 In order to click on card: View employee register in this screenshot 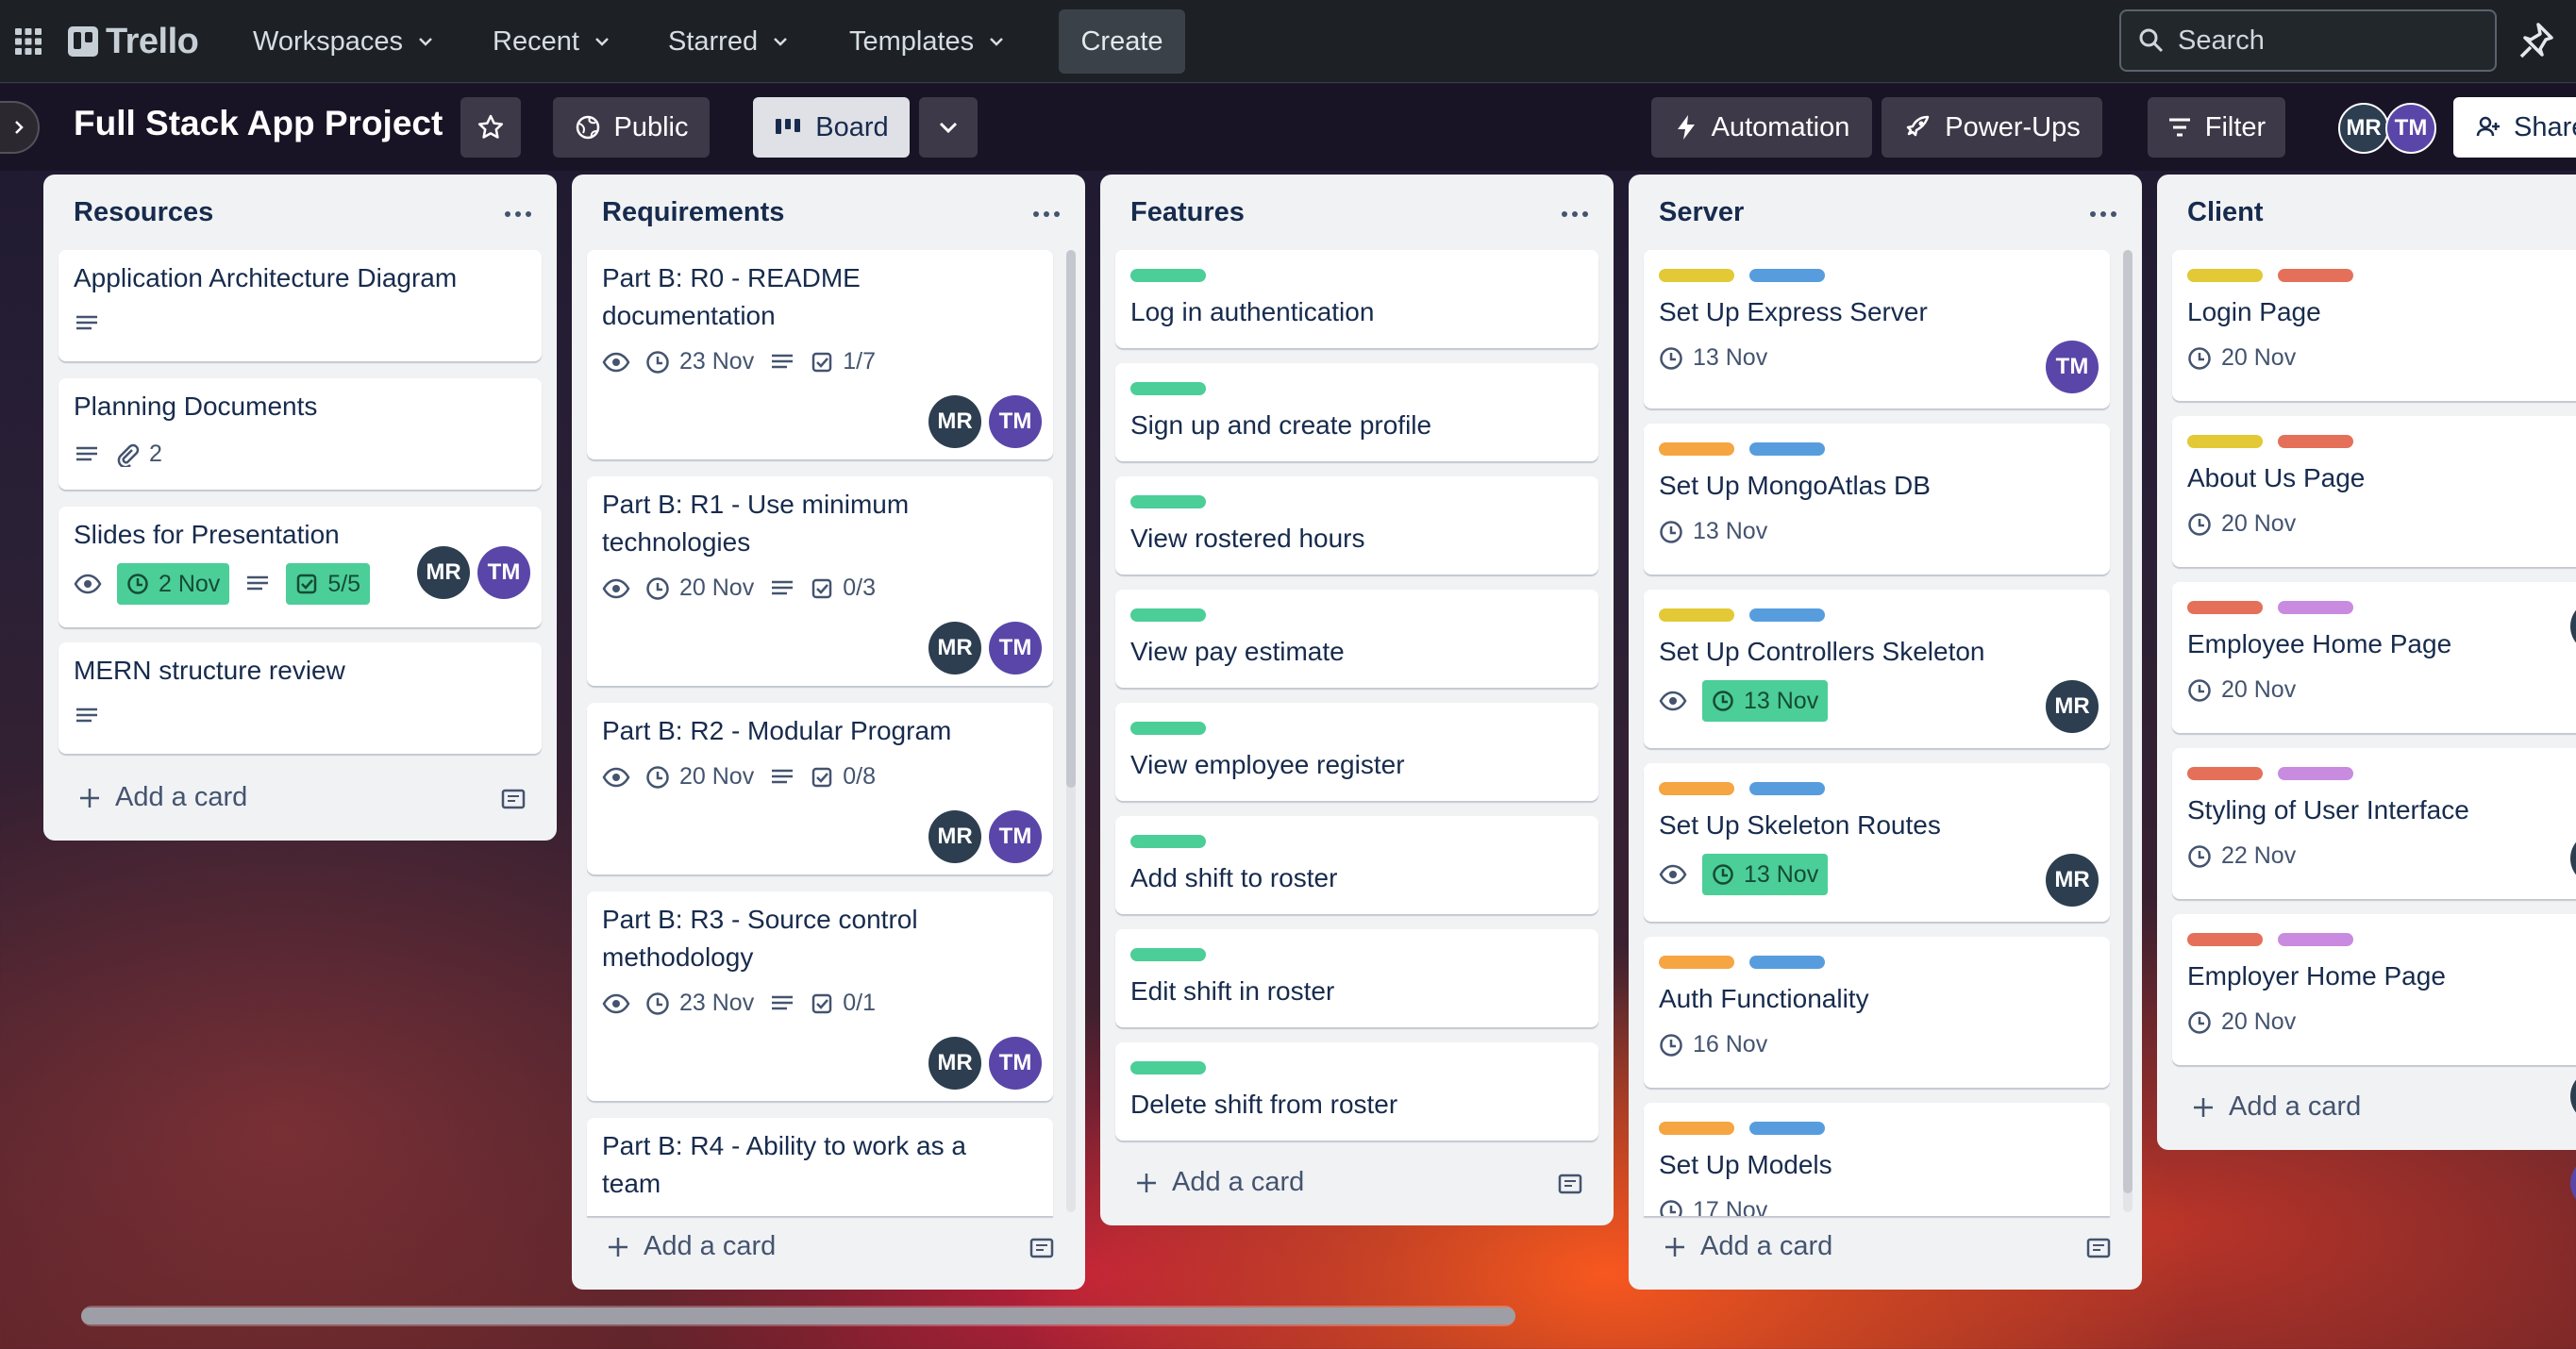, I will do `click(1356, 752)`.